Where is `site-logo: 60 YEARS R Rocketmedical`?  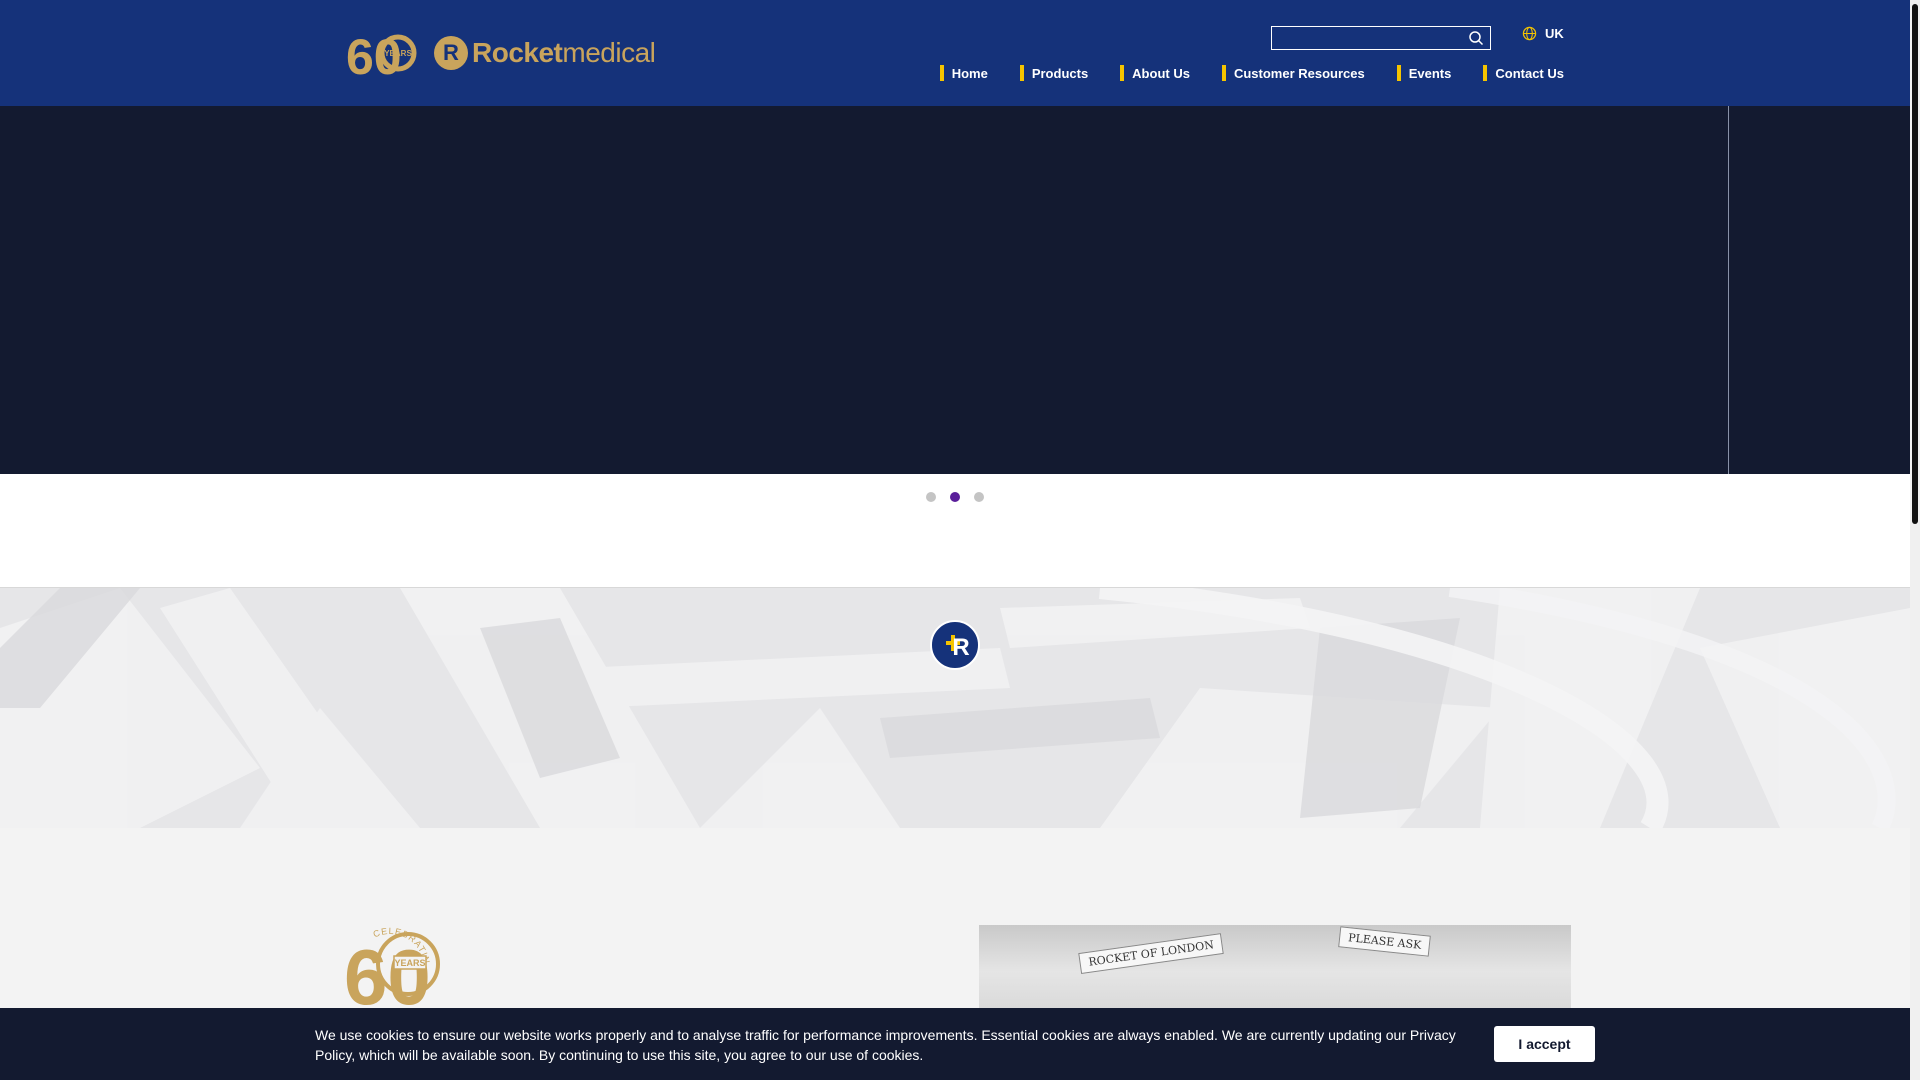 site-logo: 60 YEARS R Rocketmedical is located at coordinates (501, 55).